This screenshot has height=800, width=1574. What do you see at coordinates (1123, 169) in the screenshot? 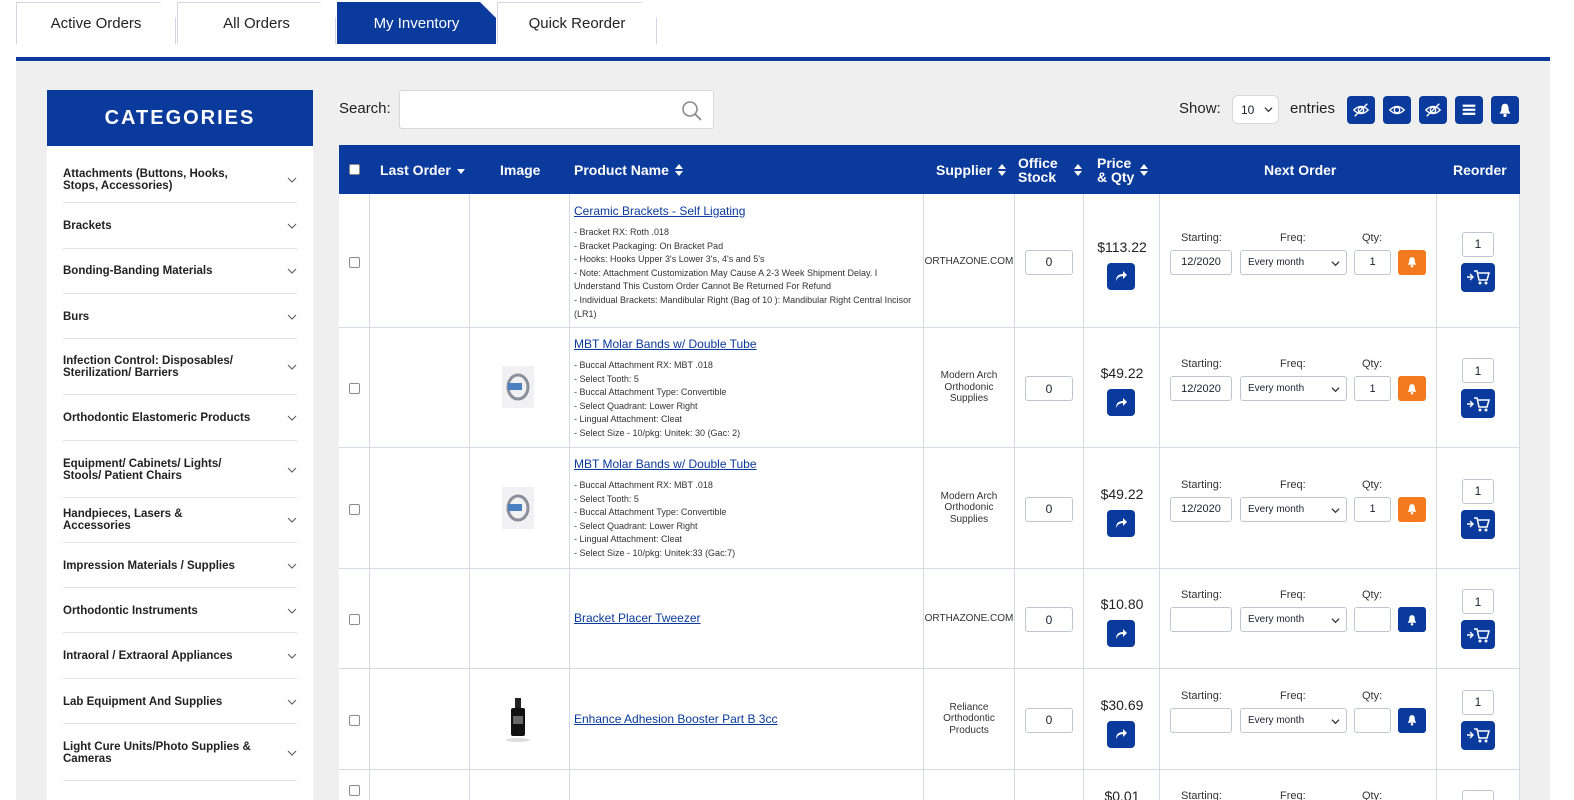
I see `col-price-qty: Price & Qty` at bounding box center [1123, 169].